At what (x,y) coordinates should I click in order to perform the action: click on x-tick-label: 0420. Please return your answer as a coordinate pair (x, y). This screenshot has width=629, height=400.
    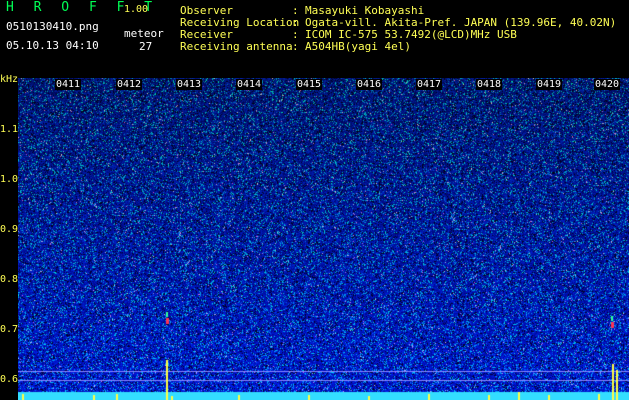
    Looking at the image, I should click on (607, 84).